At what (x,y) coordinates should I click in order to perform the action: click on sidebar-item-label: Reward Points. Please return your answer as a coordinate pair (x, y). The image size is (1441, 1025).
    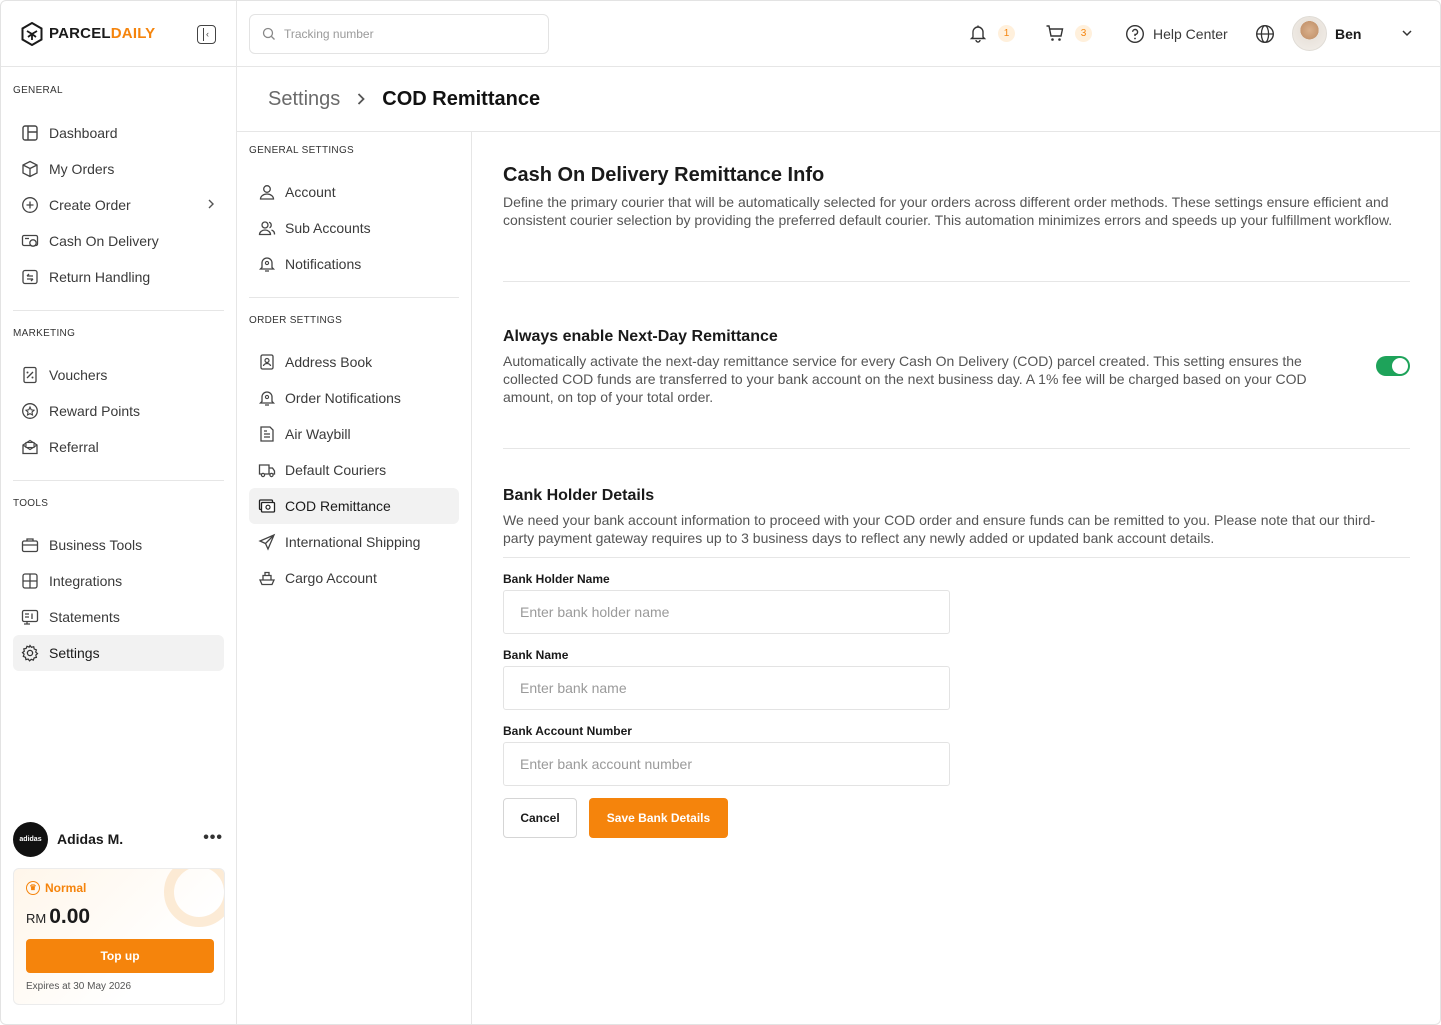
    Looking at the image, I should click on (95, 411).